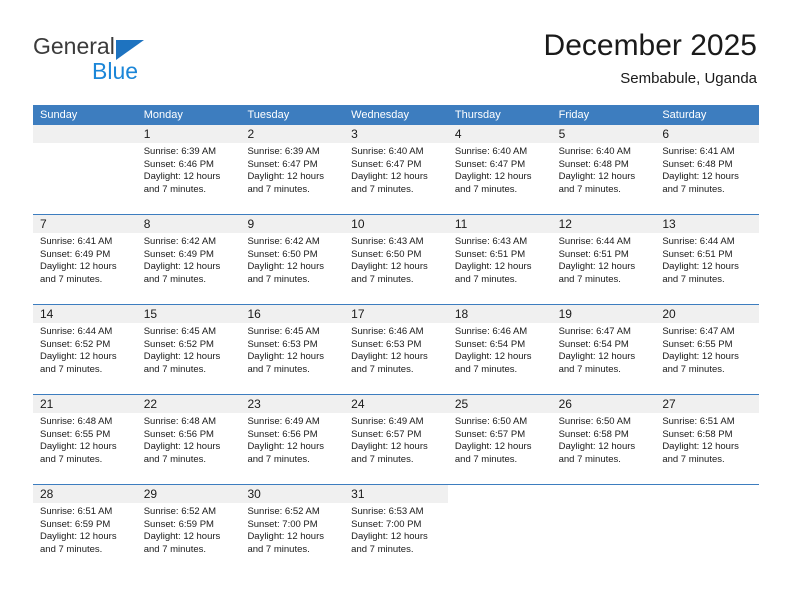 The width and height of the screenshot is (792, 612). What do you see at coordinates (188, 494) in the screenshot?
I see `day-number-band: 29` at bounding box center [188, 494].